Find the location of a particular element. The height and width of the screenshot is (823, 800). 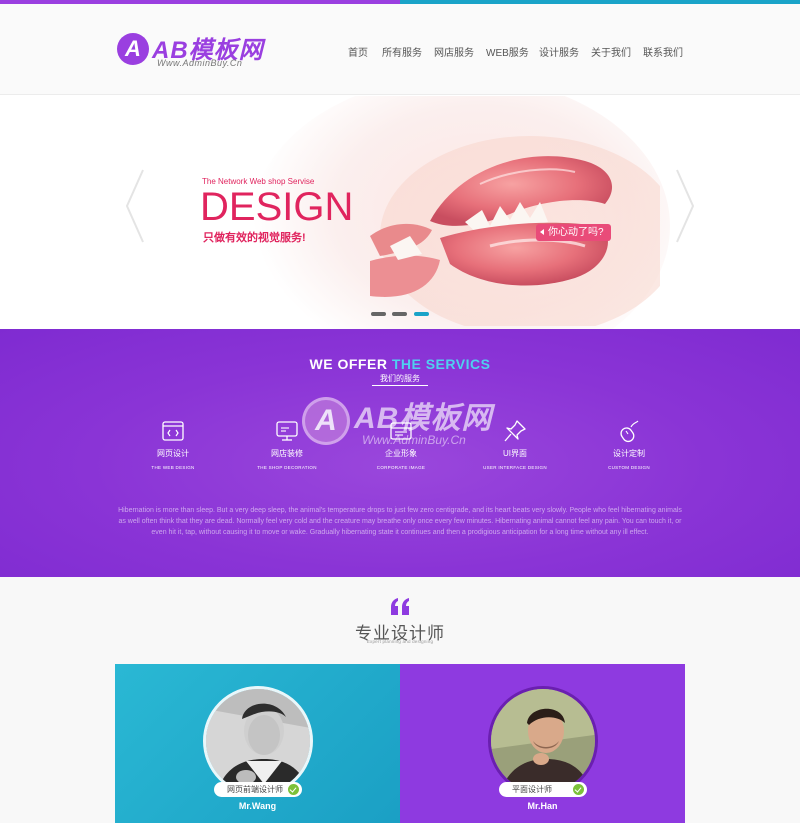

service-en: CORPORATE IMAGE is located at coordinates (401, 467).